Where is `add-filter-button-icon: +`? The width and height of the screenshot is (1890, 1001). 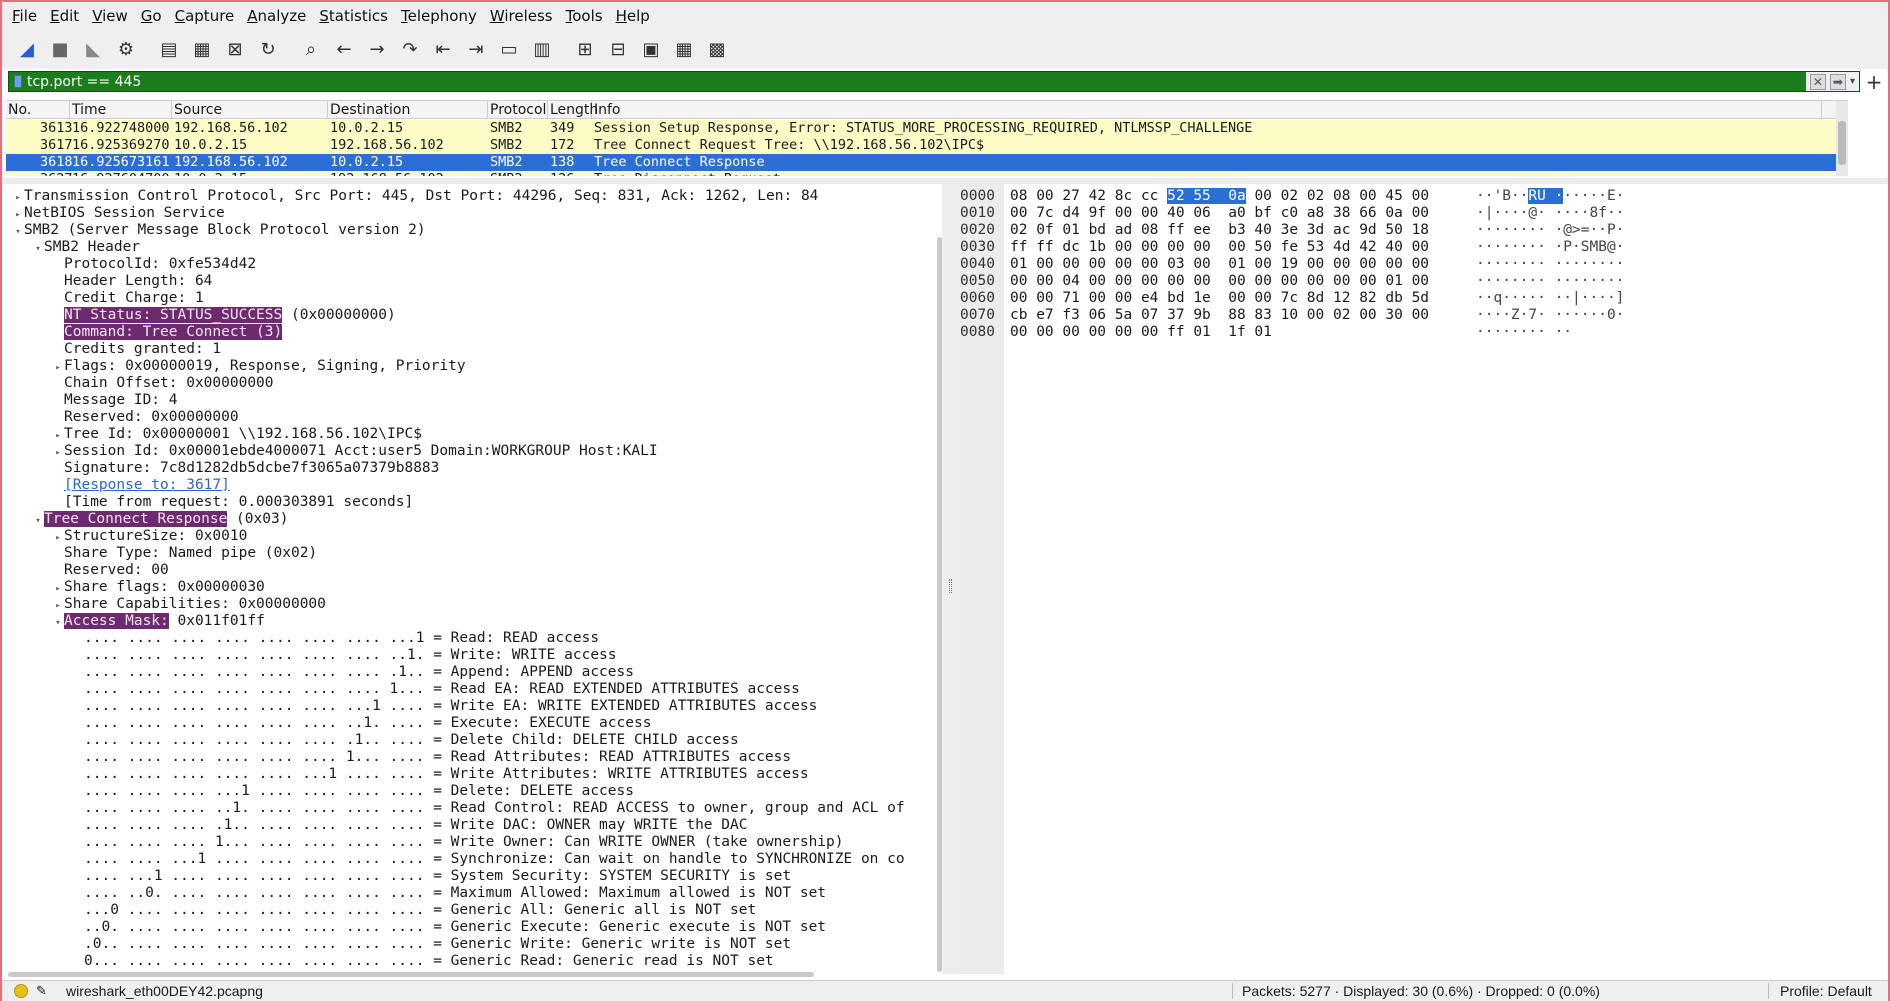 add-filter-button-icon: + is located at coordinates (1874, 82).